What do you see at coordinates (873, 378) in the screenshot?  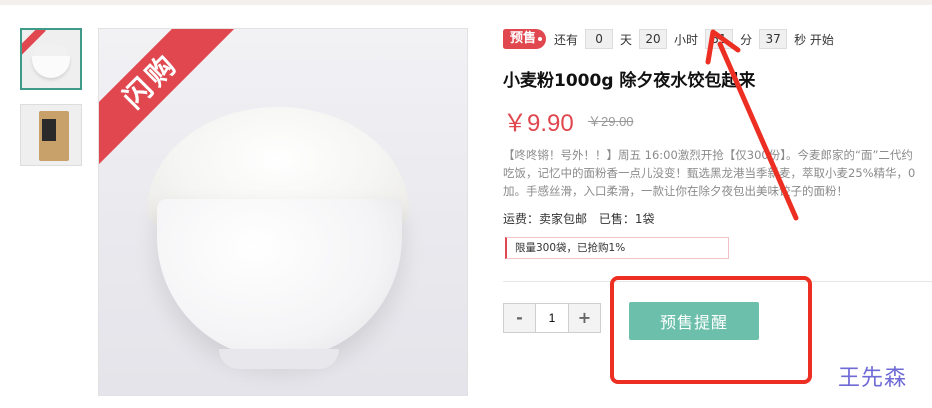 I see `author-watermark: 王先森` at bounding box center [873, 378].